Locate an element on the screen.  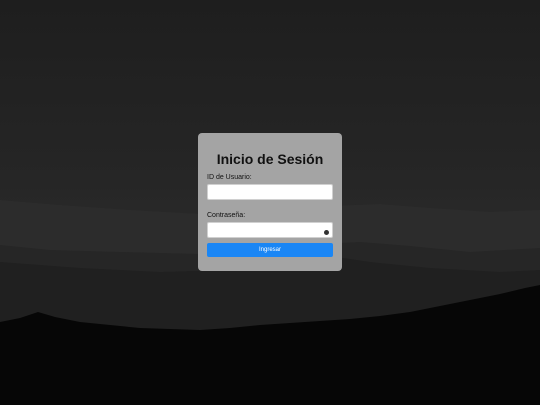
login-submit-button: Ingresar is located at coordinates (270, 250).